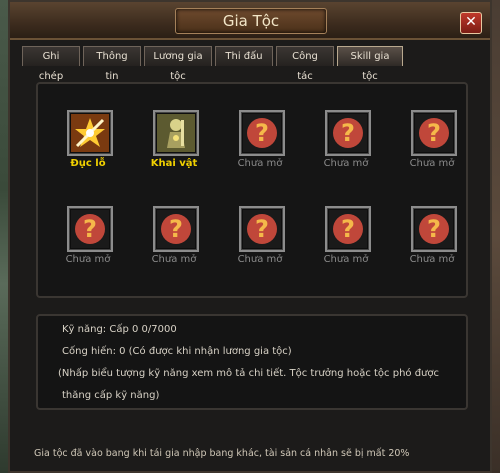 This screenshot has height=473, width=500. I want to click on skill-slot: Khai vật, so click(181, 147).